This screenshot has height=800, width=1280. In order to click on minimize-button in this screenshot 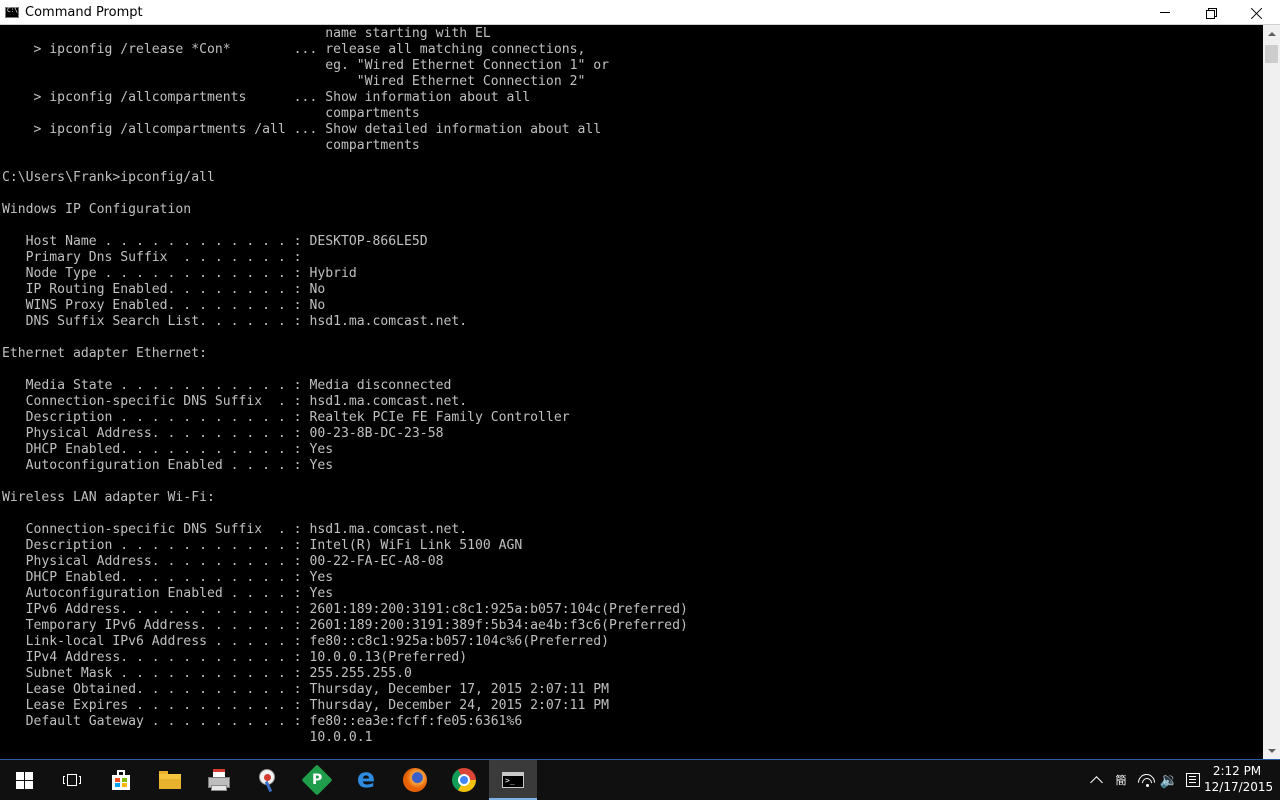, I will do `click(1165, 12)`.